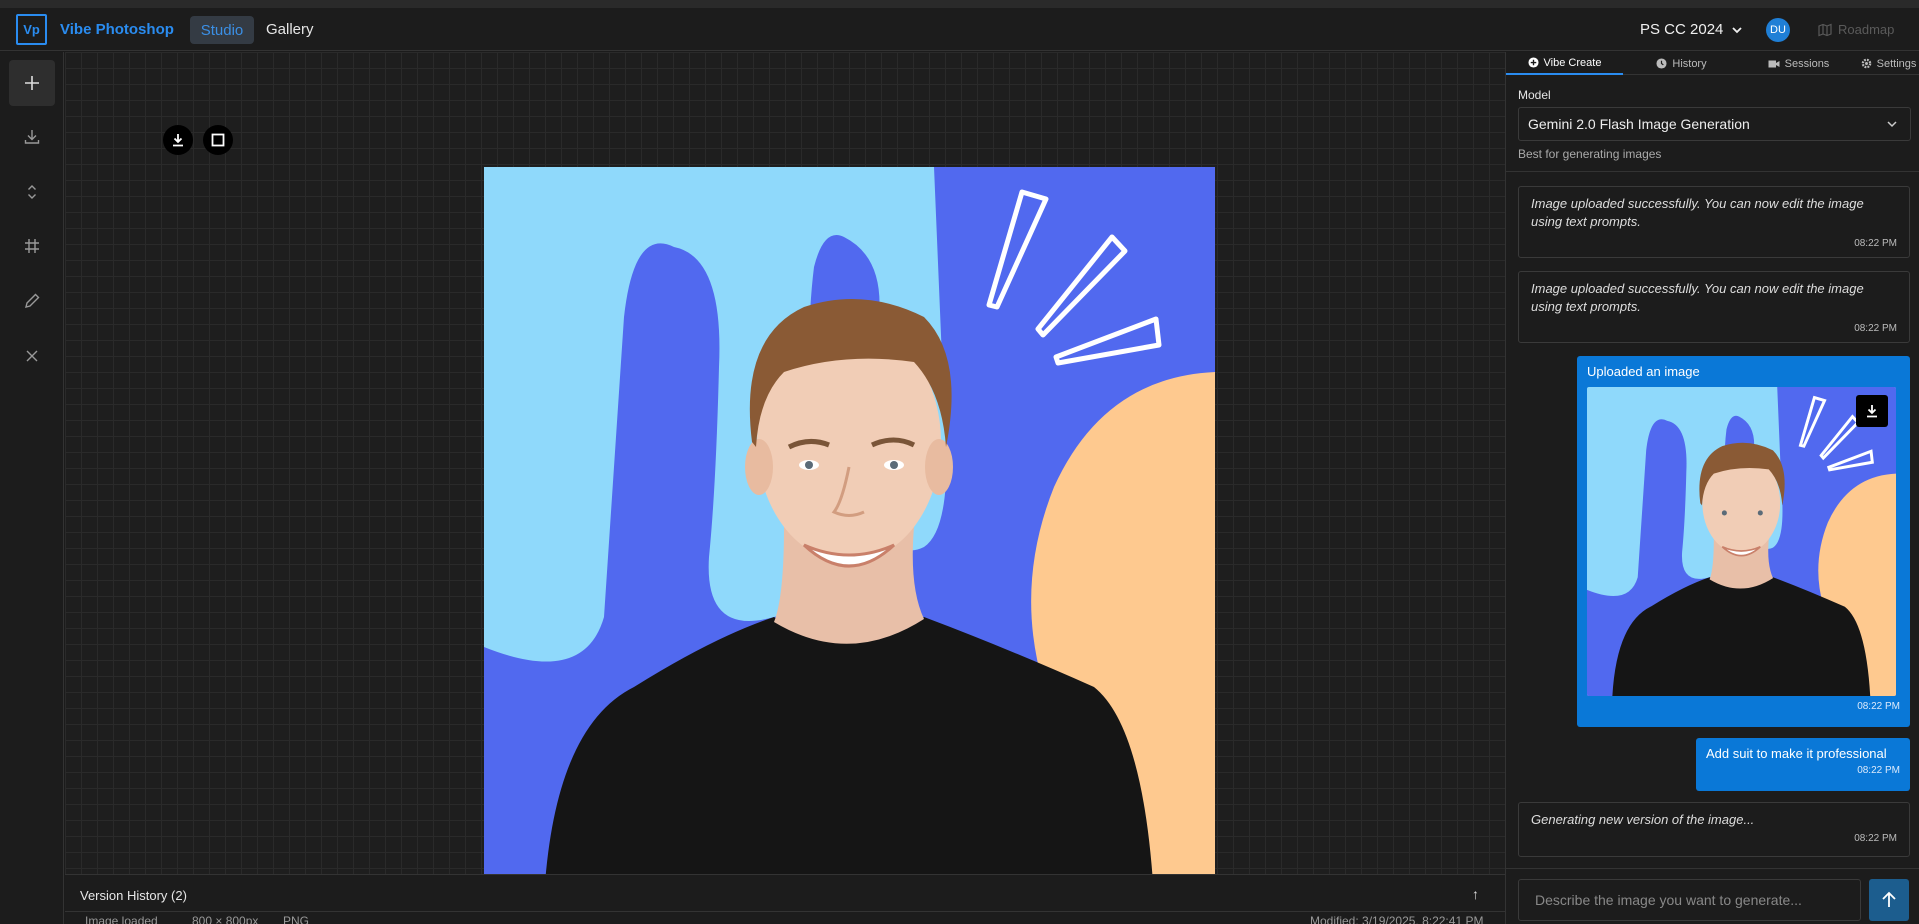 The height and width of the screenshot is (924, 1919). I want to click on thumbnail-download-button, so click(1872, 411).